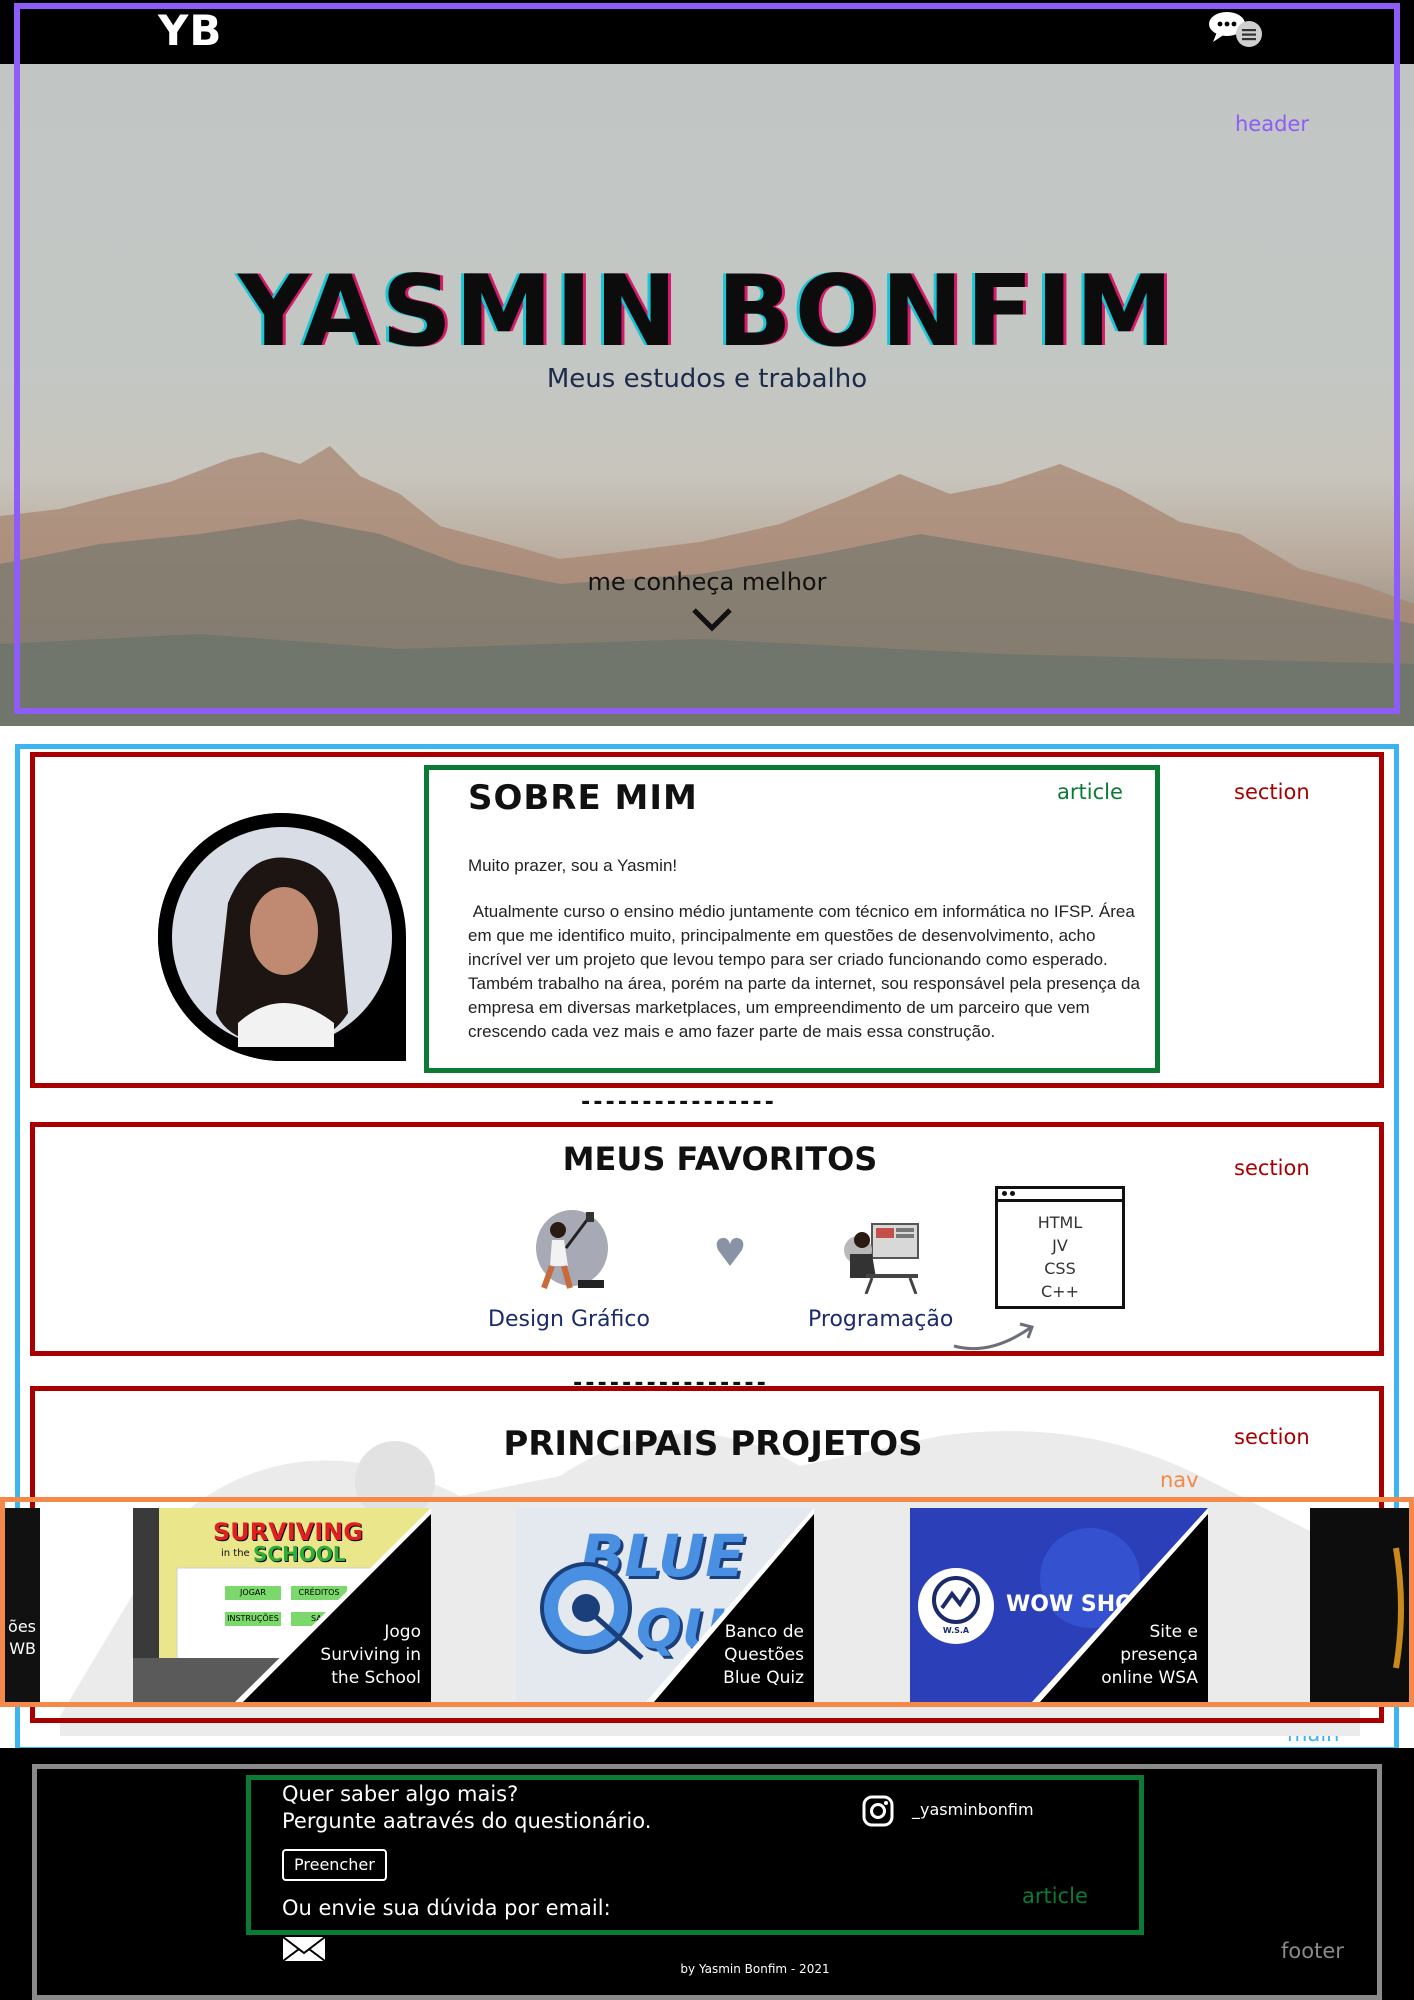 Image resolution: width=1414 pixels, height=2000 pixels. What do you see at coordinates (1060, 1222) in the screenshot?
I see `code-line: HTML` at bounding box center [1060, 1222].